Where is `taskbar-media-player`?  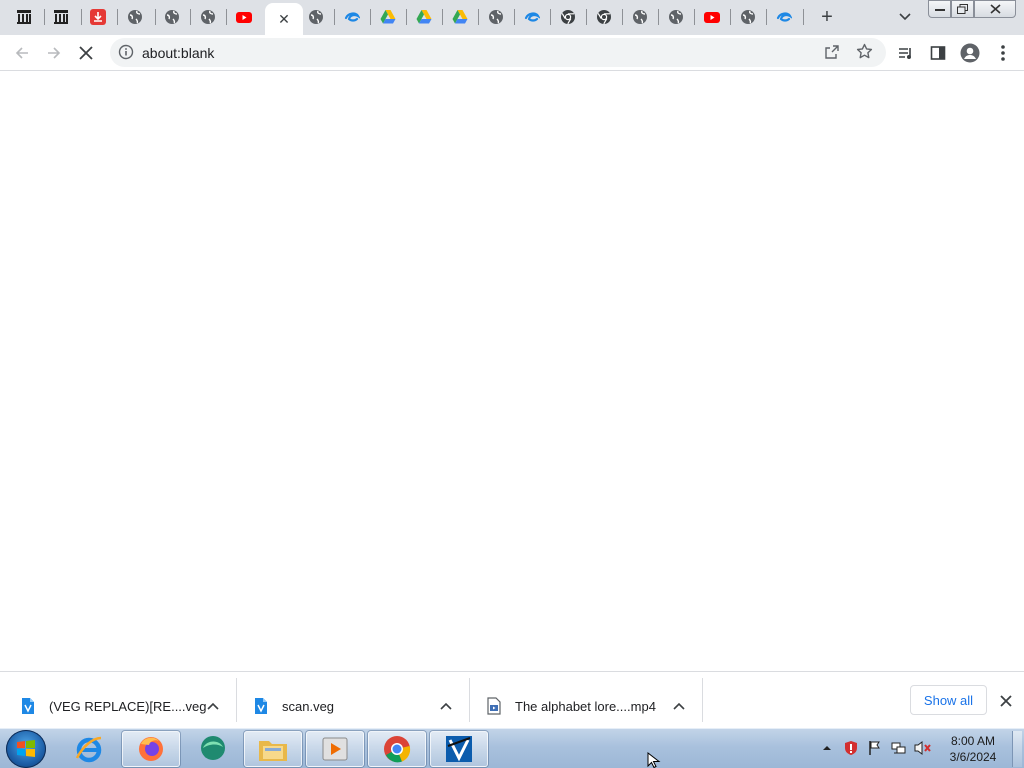 taskbar-media-player is located at coordinates (335, 749).